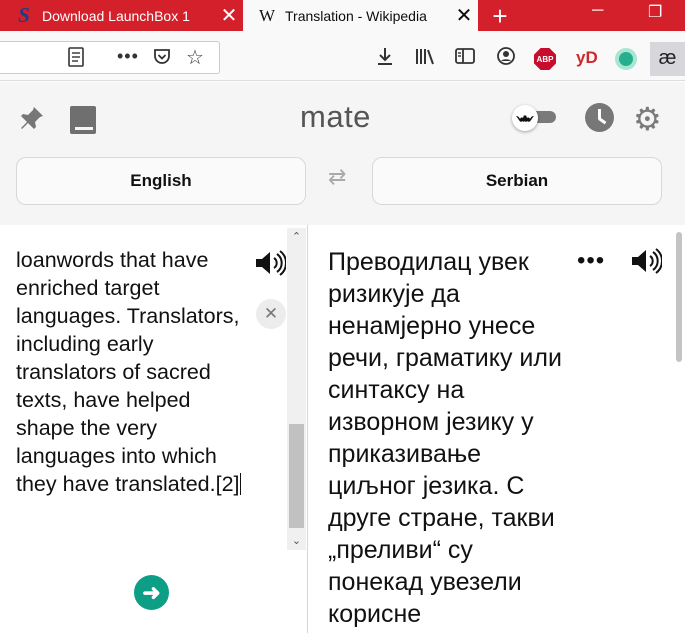  Describe the element at coordinates (307, 429) in the screenshot. I see `panel-divider` at that location.